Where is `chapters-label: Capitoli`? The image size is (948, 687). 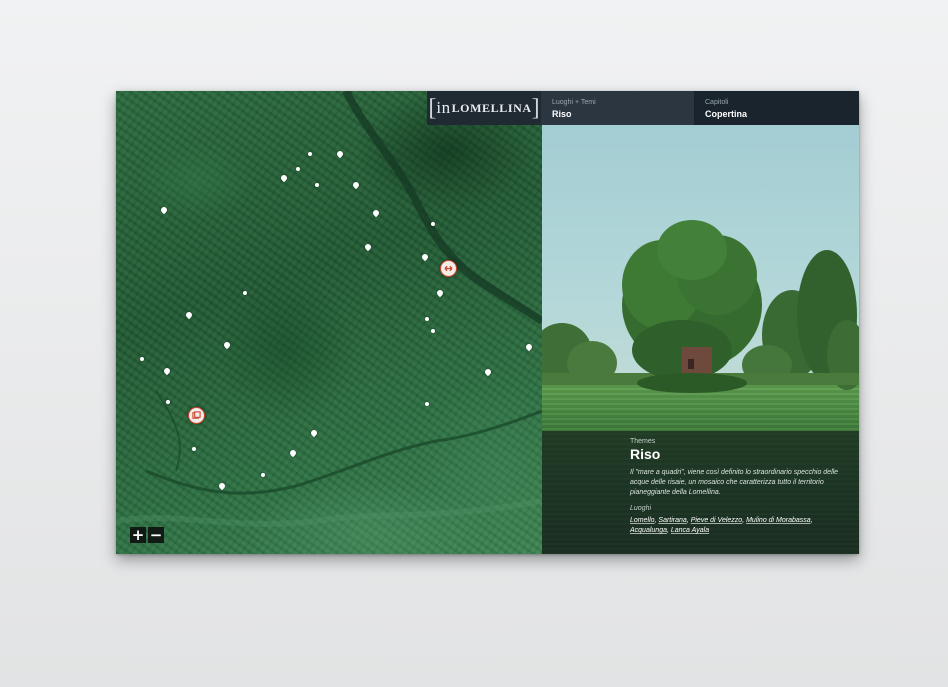
chapters-label: Capitoli is located at coordinates (717, 102).